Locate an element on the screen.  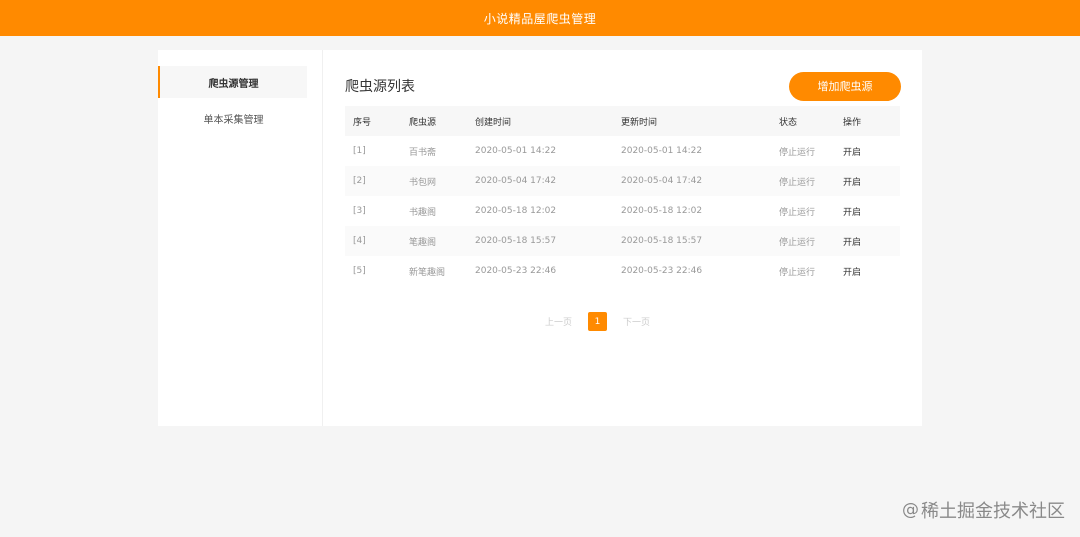
cell-index: [3] is located at coordinates (359, 211).